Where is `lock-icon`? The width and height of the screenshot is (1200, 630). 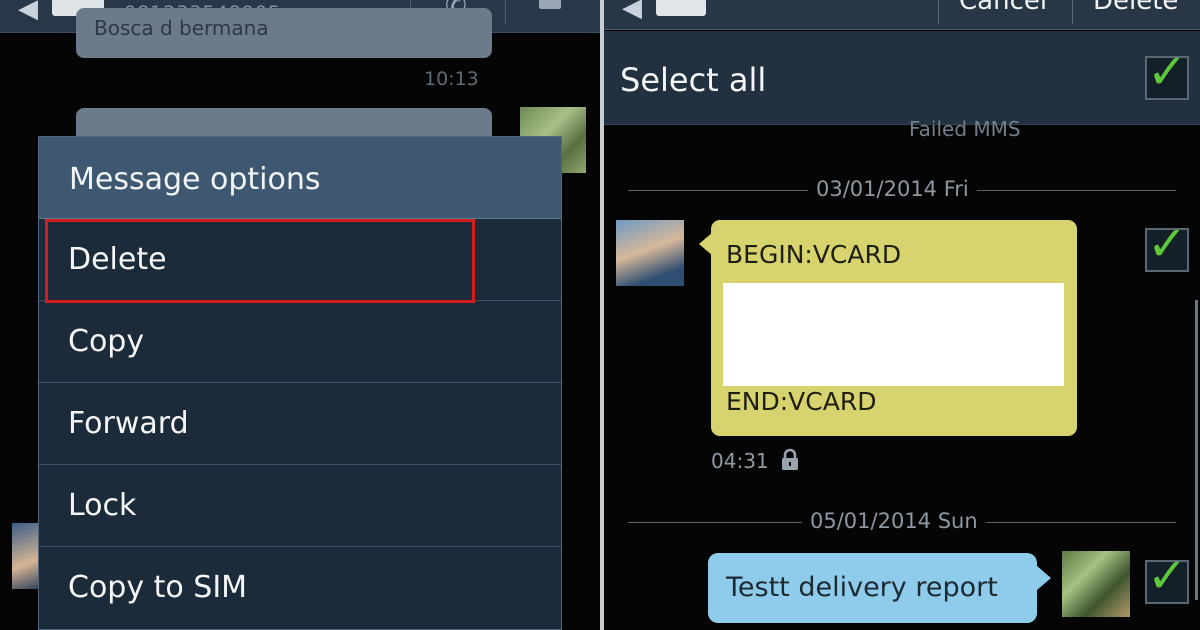
lock-icon is located at coordinates (790, 459).